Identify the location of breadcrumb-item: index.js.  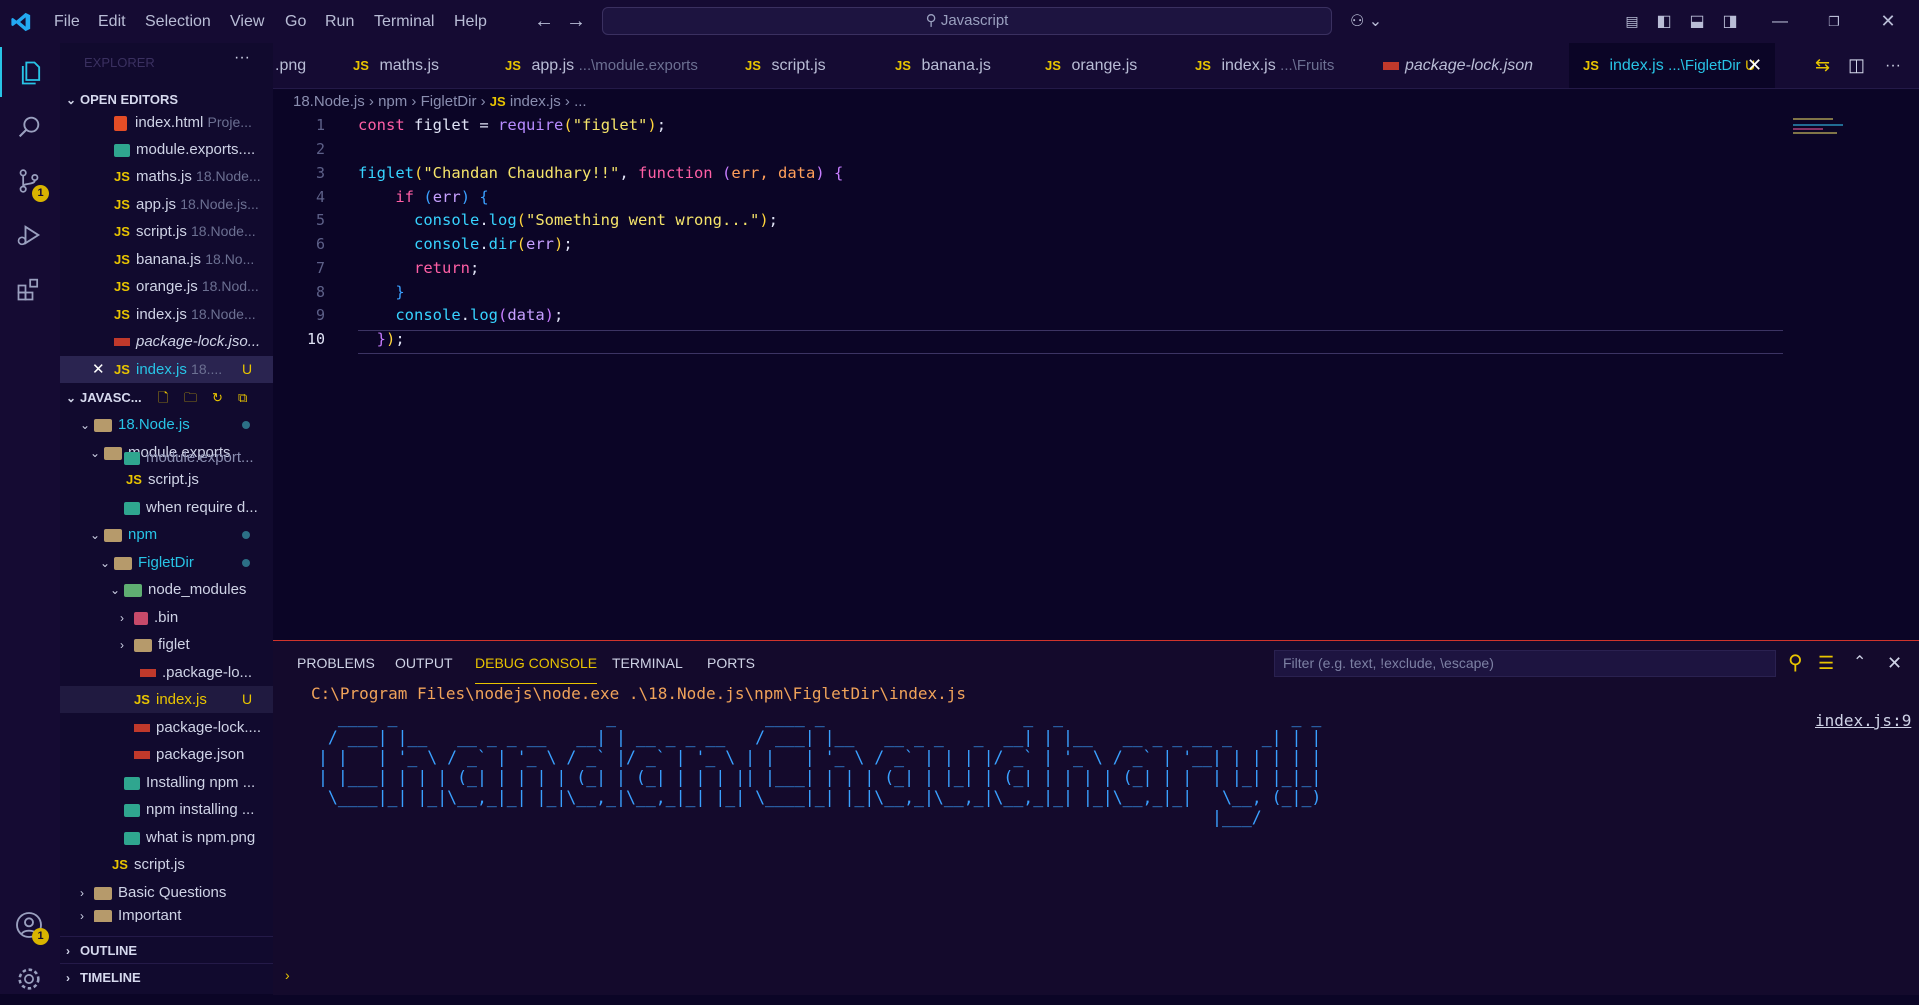
(535, 101).